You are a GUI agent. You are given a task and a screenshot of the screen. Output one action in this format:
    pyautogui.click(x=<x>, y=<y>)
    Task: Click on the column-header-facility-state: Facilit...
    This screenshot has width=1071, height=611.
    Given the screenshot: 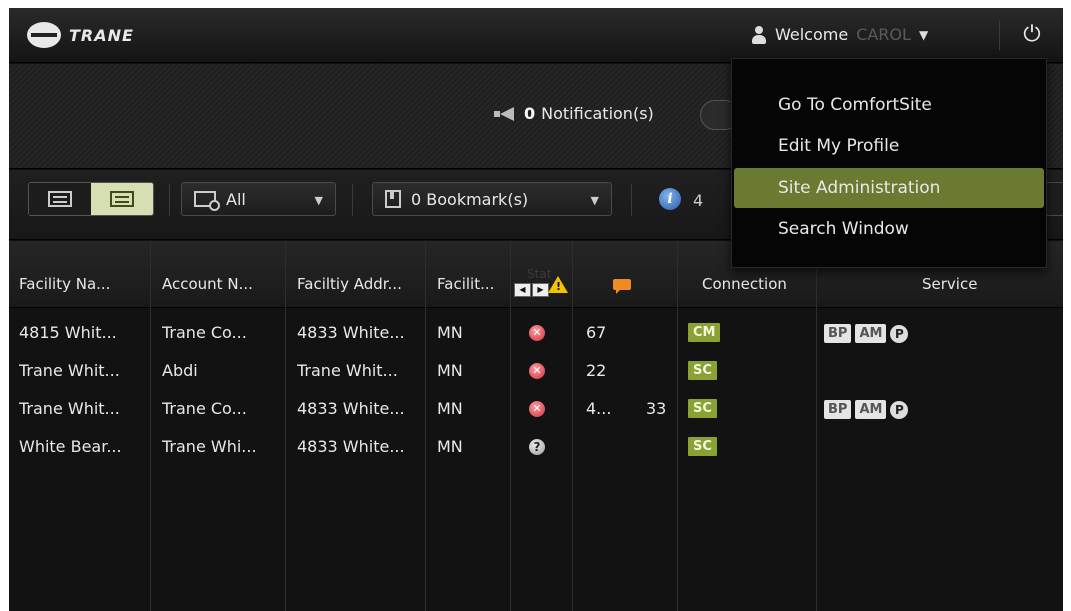 What is the action you would take?
    pyautogui.click(x=474, y=274)
    